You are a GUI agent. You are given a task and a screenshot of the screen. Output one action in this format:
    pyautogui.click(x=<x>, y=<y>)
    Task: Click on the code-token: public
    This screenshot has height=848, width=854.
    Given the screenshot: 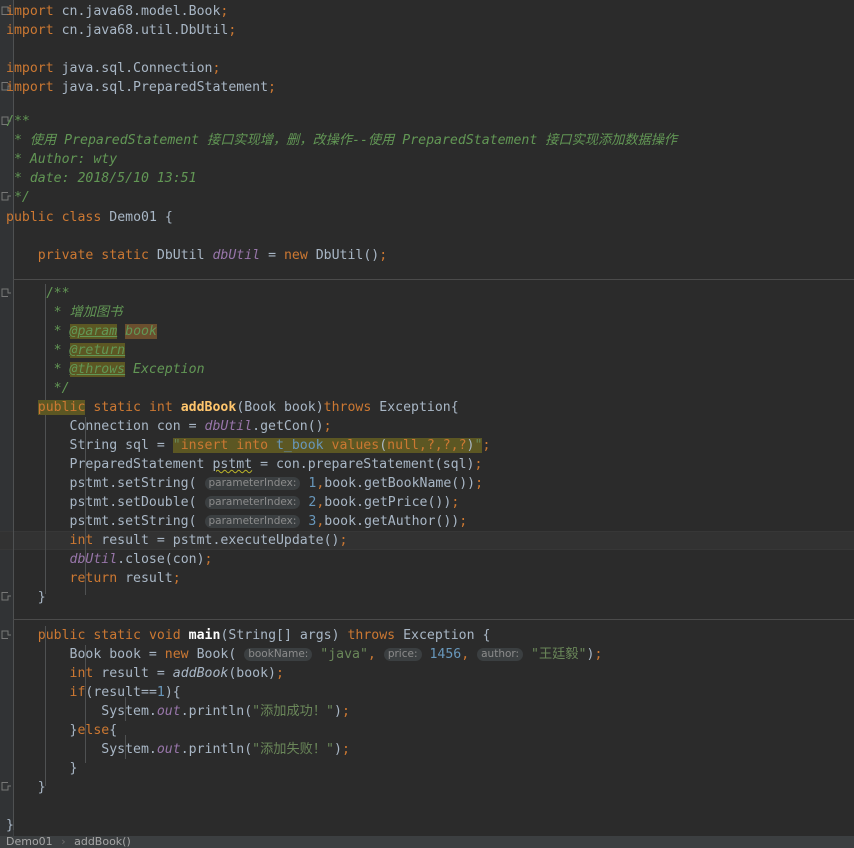 What is the action you would take?
    pyautogui.click(x=61, y=635)
    